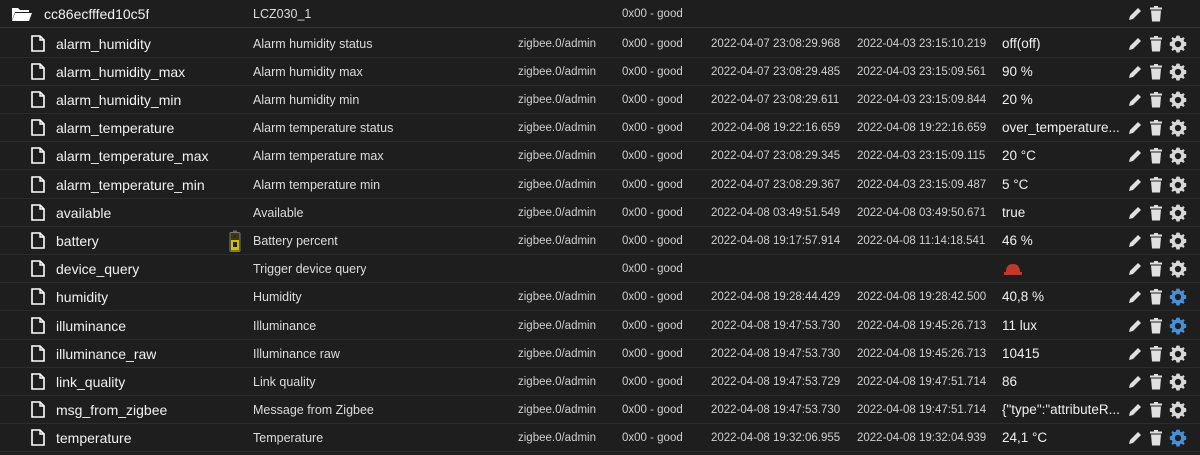 This screenshot has height=455, width=1200. What do you see at coordinates (1020, 325) in the screenshot?
I see `state-value: 11 lux` at bounding box center [1020, 325].